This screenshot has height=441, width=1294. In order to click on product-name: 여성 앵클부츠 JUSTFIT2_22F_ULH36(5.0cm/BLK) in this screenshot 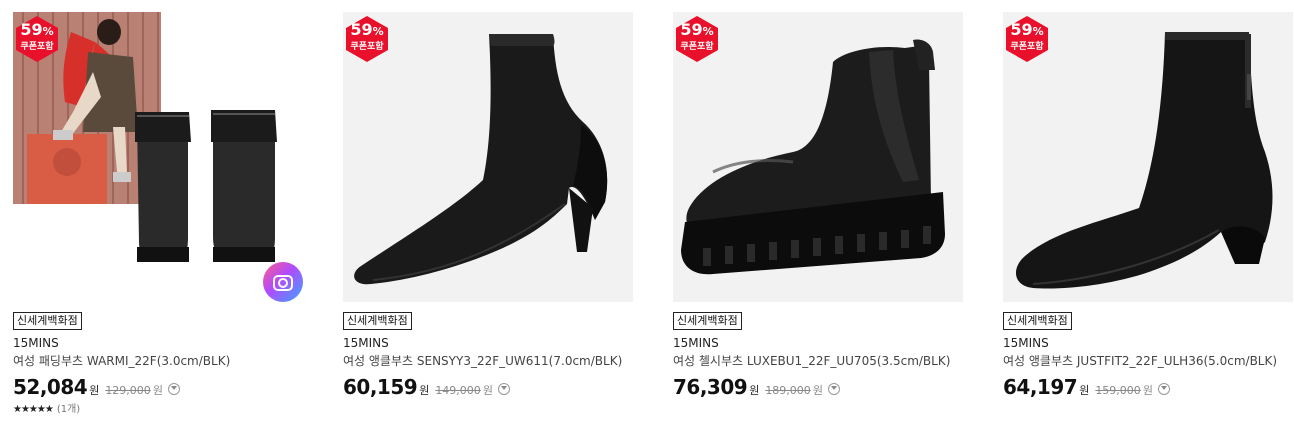, I will do `click(1148, 361)`.